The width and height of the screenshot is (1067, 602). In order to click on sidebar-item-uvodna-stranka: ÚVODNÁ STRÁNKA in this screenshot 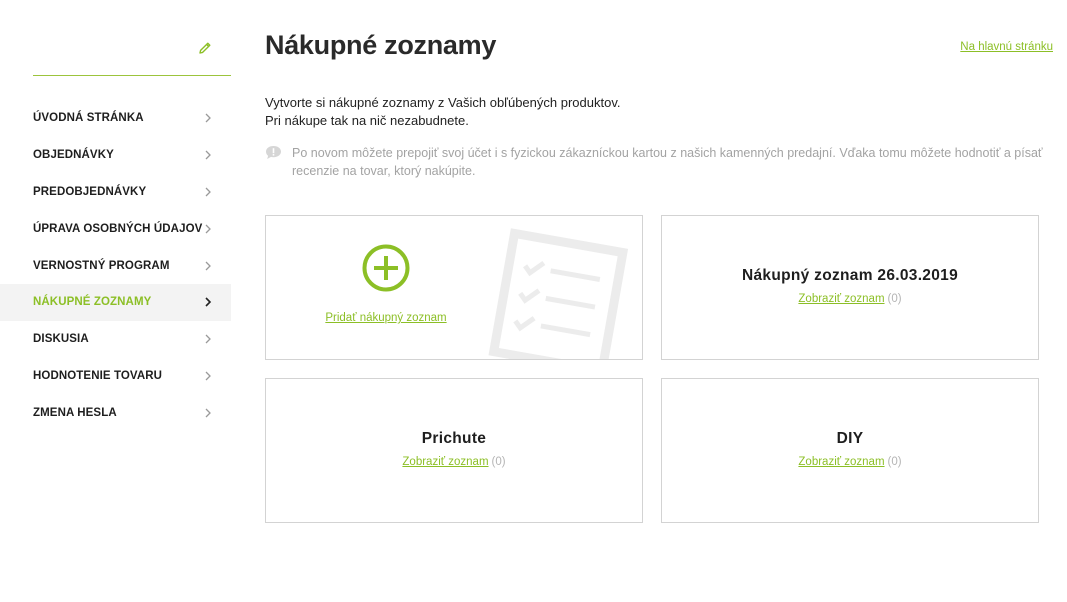, I will do `click(115, 118)`.